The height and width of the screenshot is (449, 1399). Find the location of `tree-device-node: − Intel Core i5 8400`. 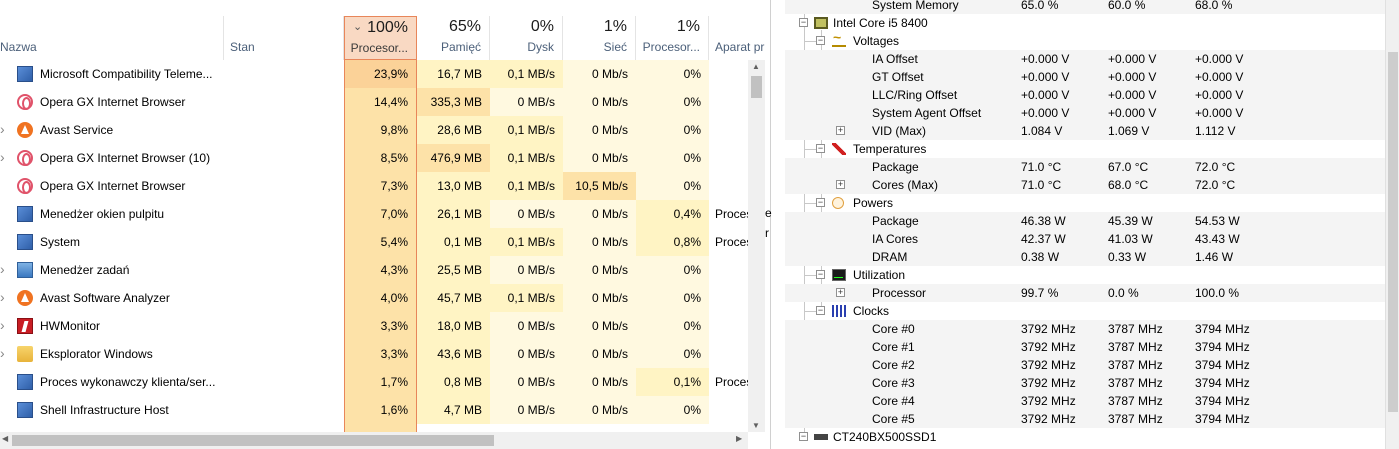

tree-device-node: − Intel Core i5 8400 is located at coordinates (1085, 23).